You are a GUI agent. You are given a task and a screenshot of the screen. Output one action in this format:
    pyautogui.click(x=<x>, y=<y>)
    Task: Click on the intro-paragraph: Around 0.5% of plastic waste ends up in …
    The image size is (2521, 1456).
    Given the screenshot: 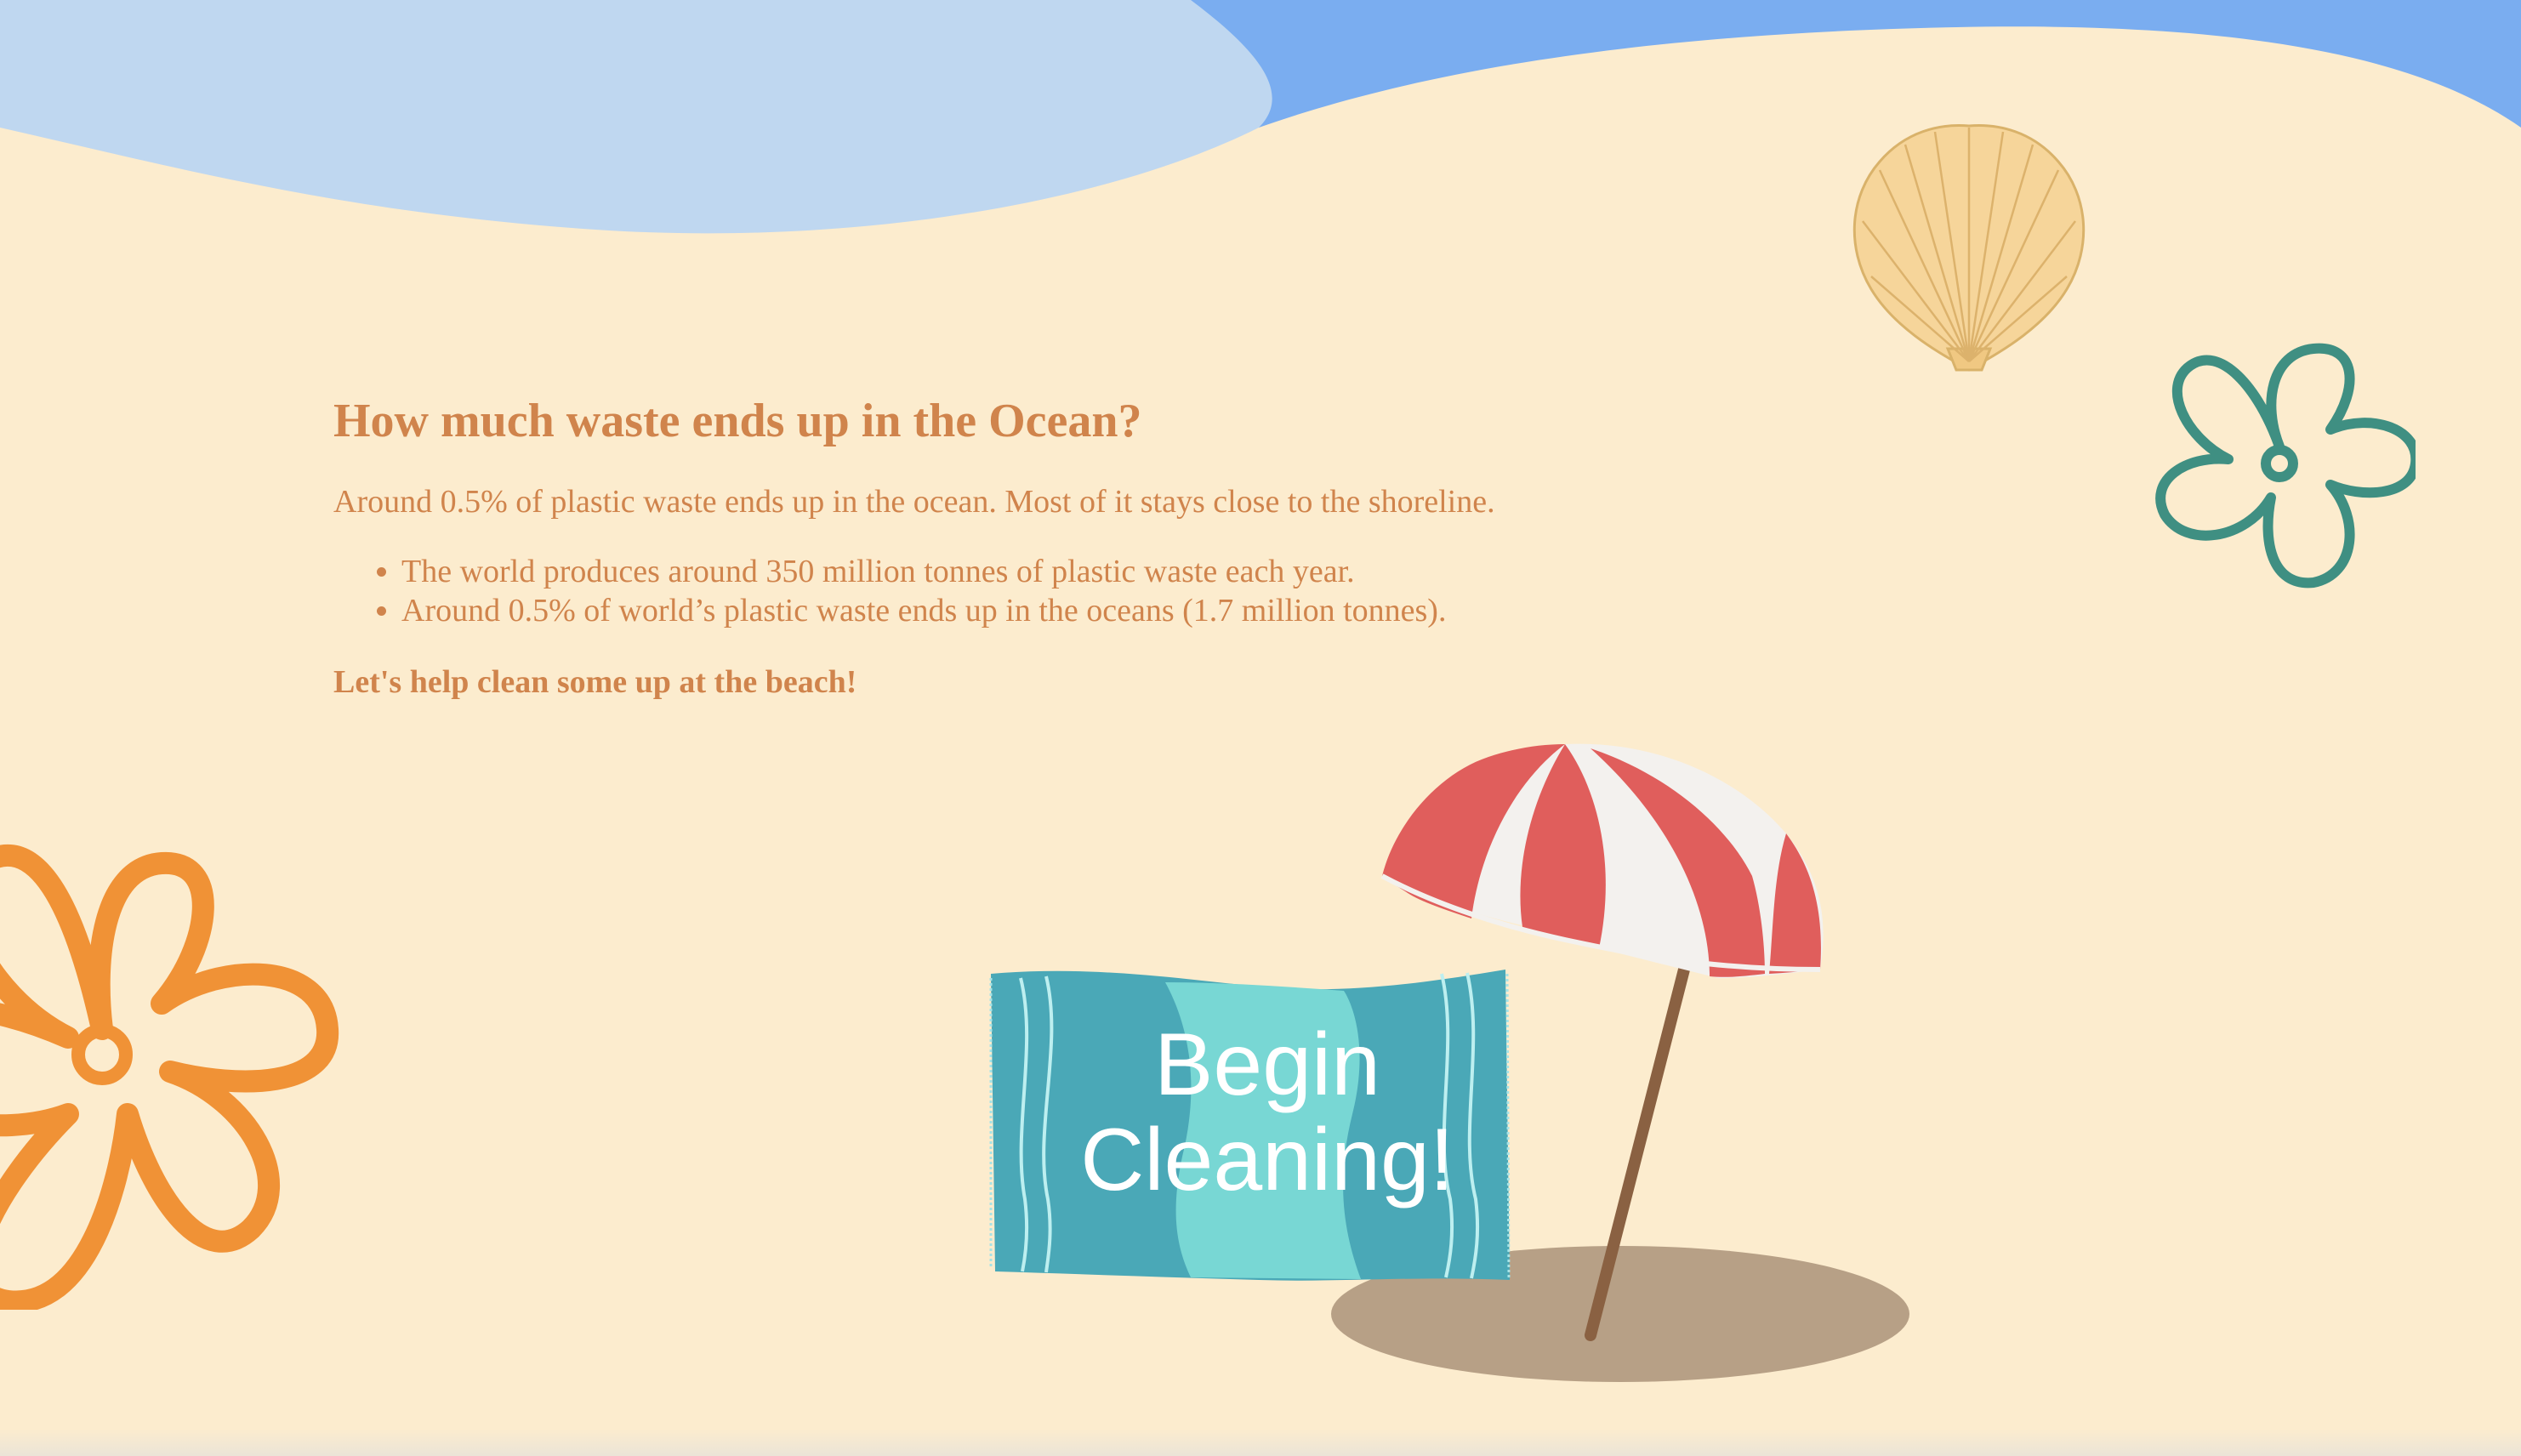 What is the action you would take?
    pyautogui.click(x=914, y=502)
    